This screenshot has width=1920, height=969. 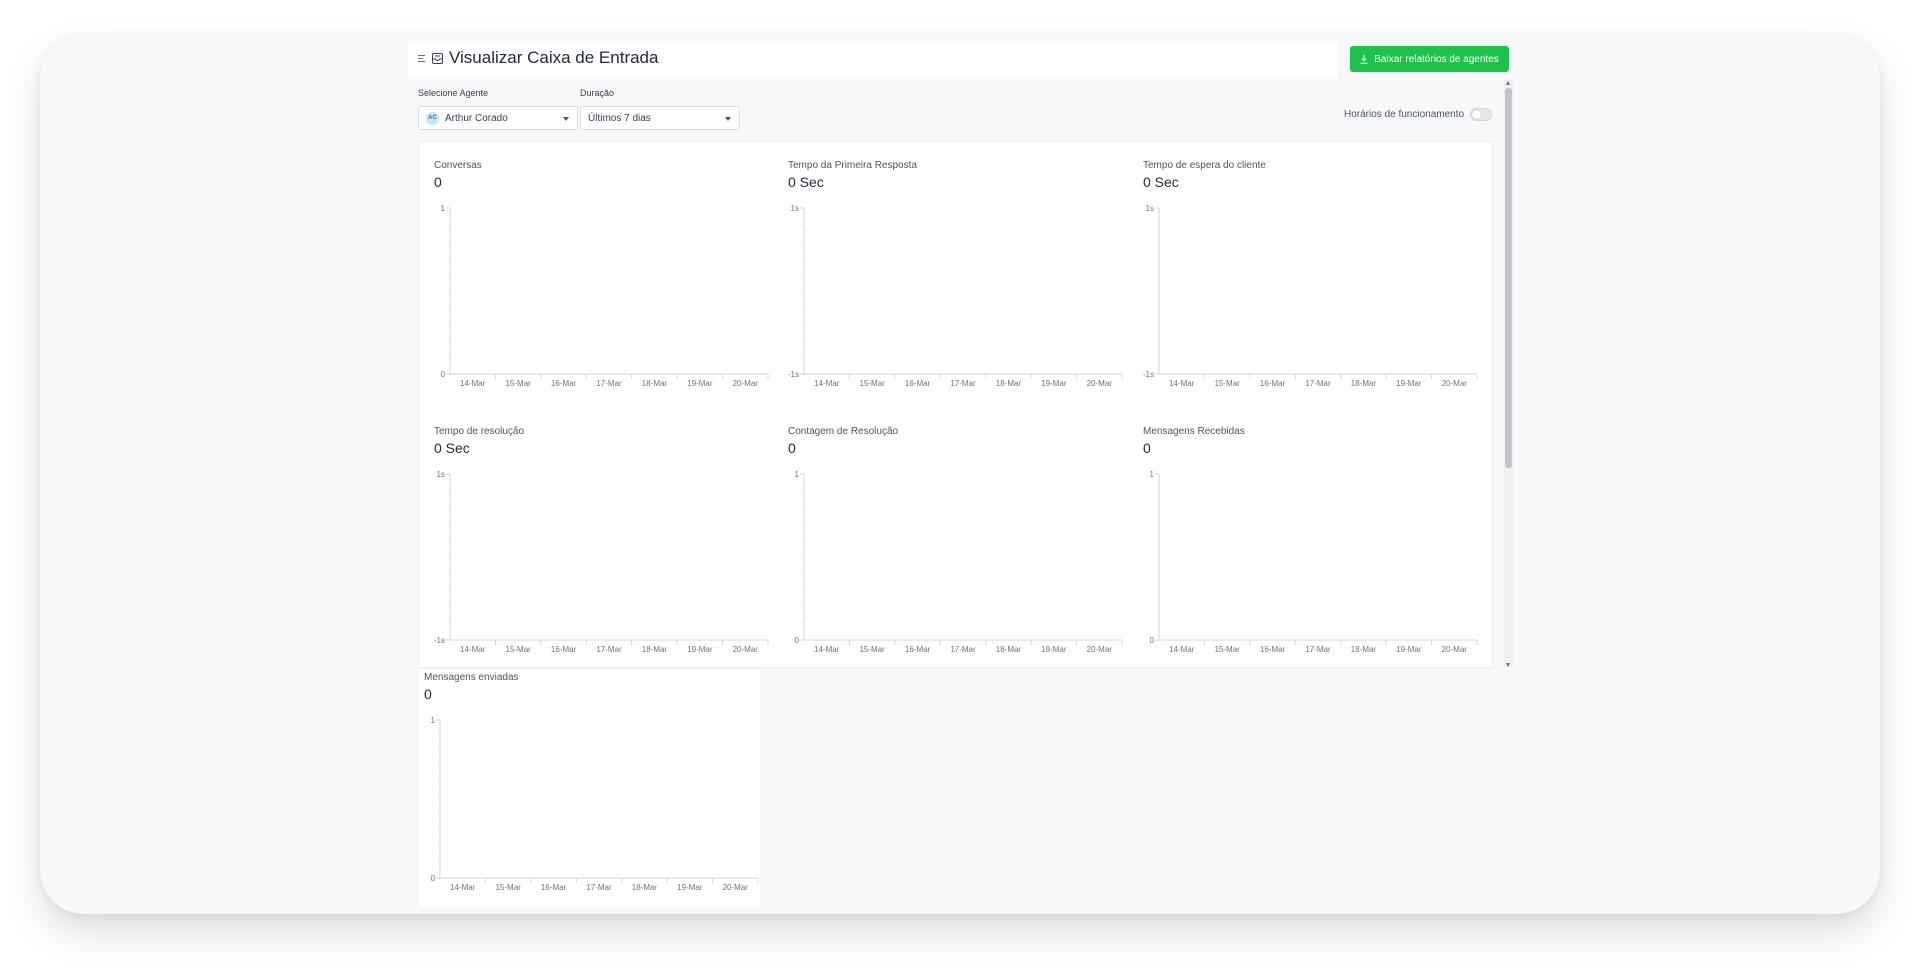 I want to click on page-header: Visualizar Caixa de Entrada, so click(x=873, y=59).